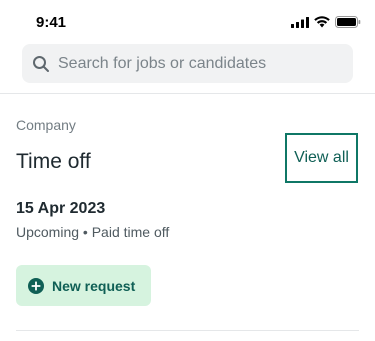  What do you see at coordinates (51, 22) in the screenshot?
I see `status-time: 9:41` at bounding box center [51, 22].